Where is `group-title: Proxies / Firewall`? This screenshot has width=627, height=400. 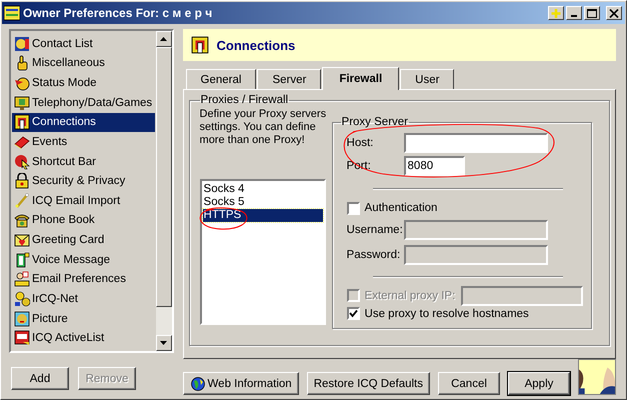
group-title: Proxies / Firewall is located at coordinates (245, 100).